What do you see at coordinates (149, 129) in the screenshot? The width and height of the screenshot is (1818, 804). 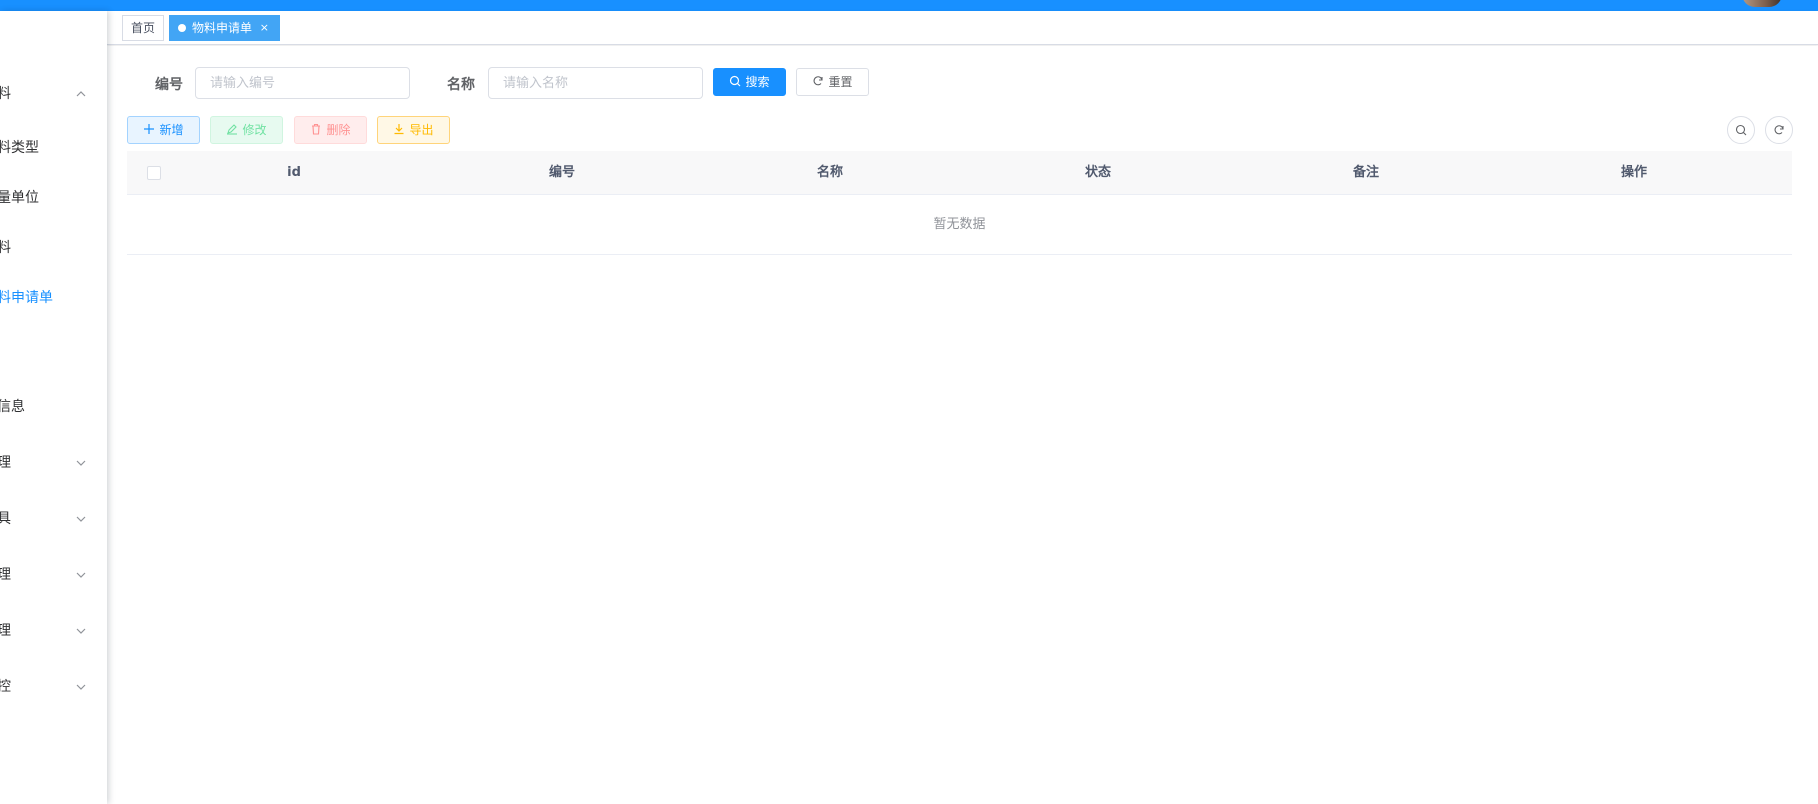 I see `plus-icon` at bounding box center [149, 129].